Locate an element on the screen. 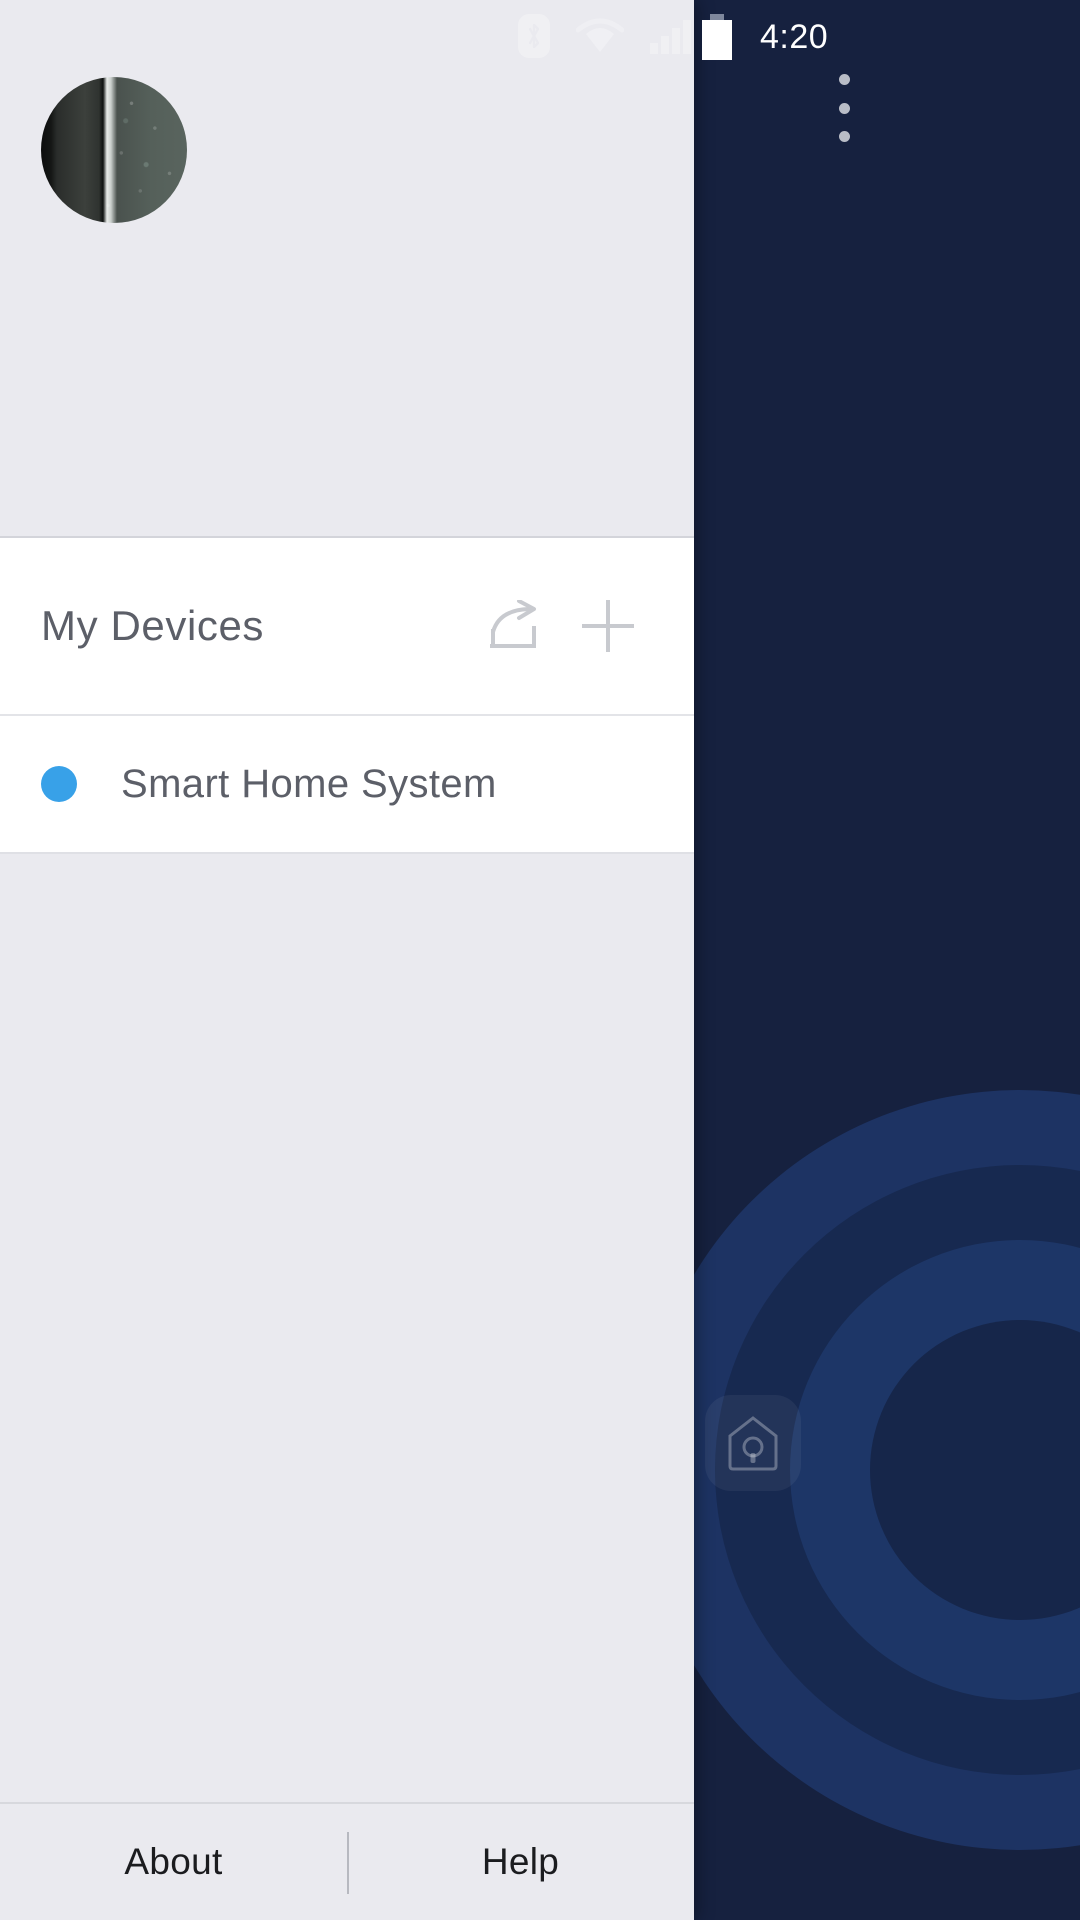 The image size is (1080, 1920). status-bar-left-icons is located at coordinates (606, 36).